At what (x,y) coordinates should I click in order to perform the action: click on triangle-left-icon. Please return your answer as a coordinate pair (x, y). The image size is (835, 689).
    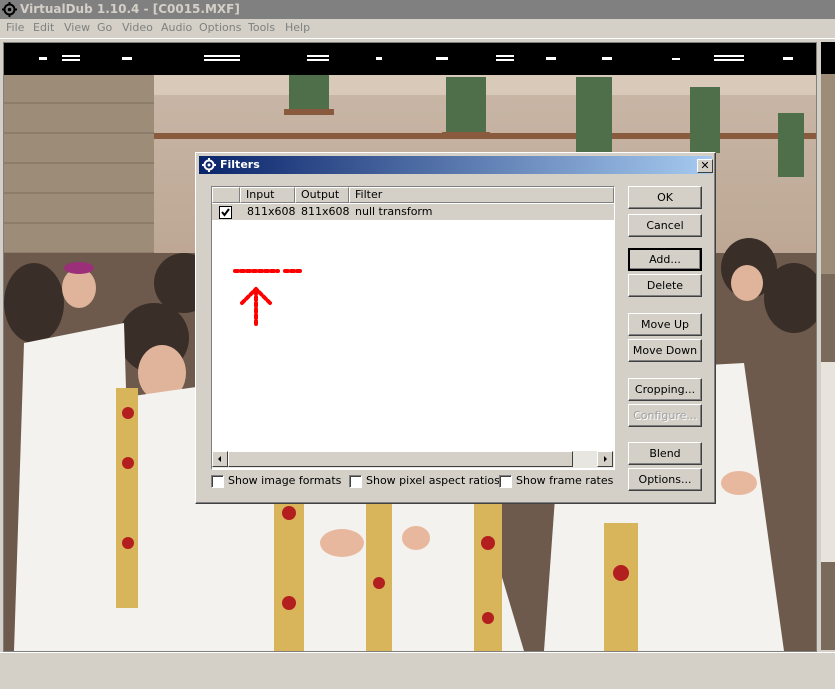
    Looking at the image, I should click on (219, 459).